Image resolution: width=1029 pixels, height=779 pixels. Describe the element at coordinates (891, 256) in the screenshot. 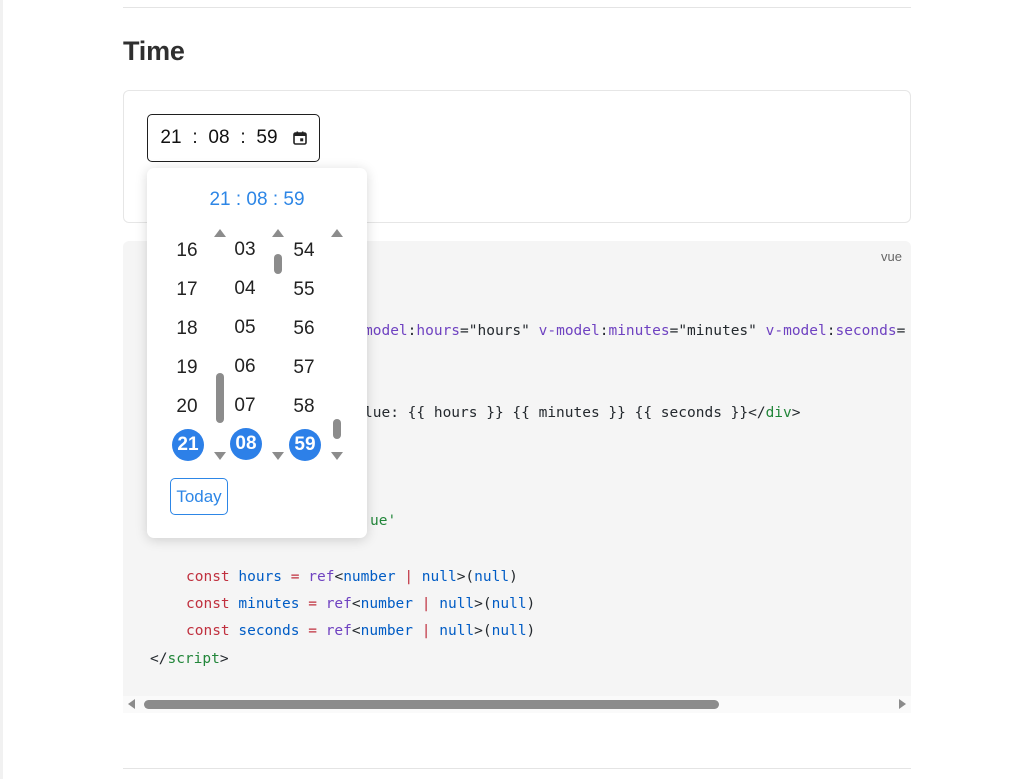

I see `code-language-label: vue` at that location.